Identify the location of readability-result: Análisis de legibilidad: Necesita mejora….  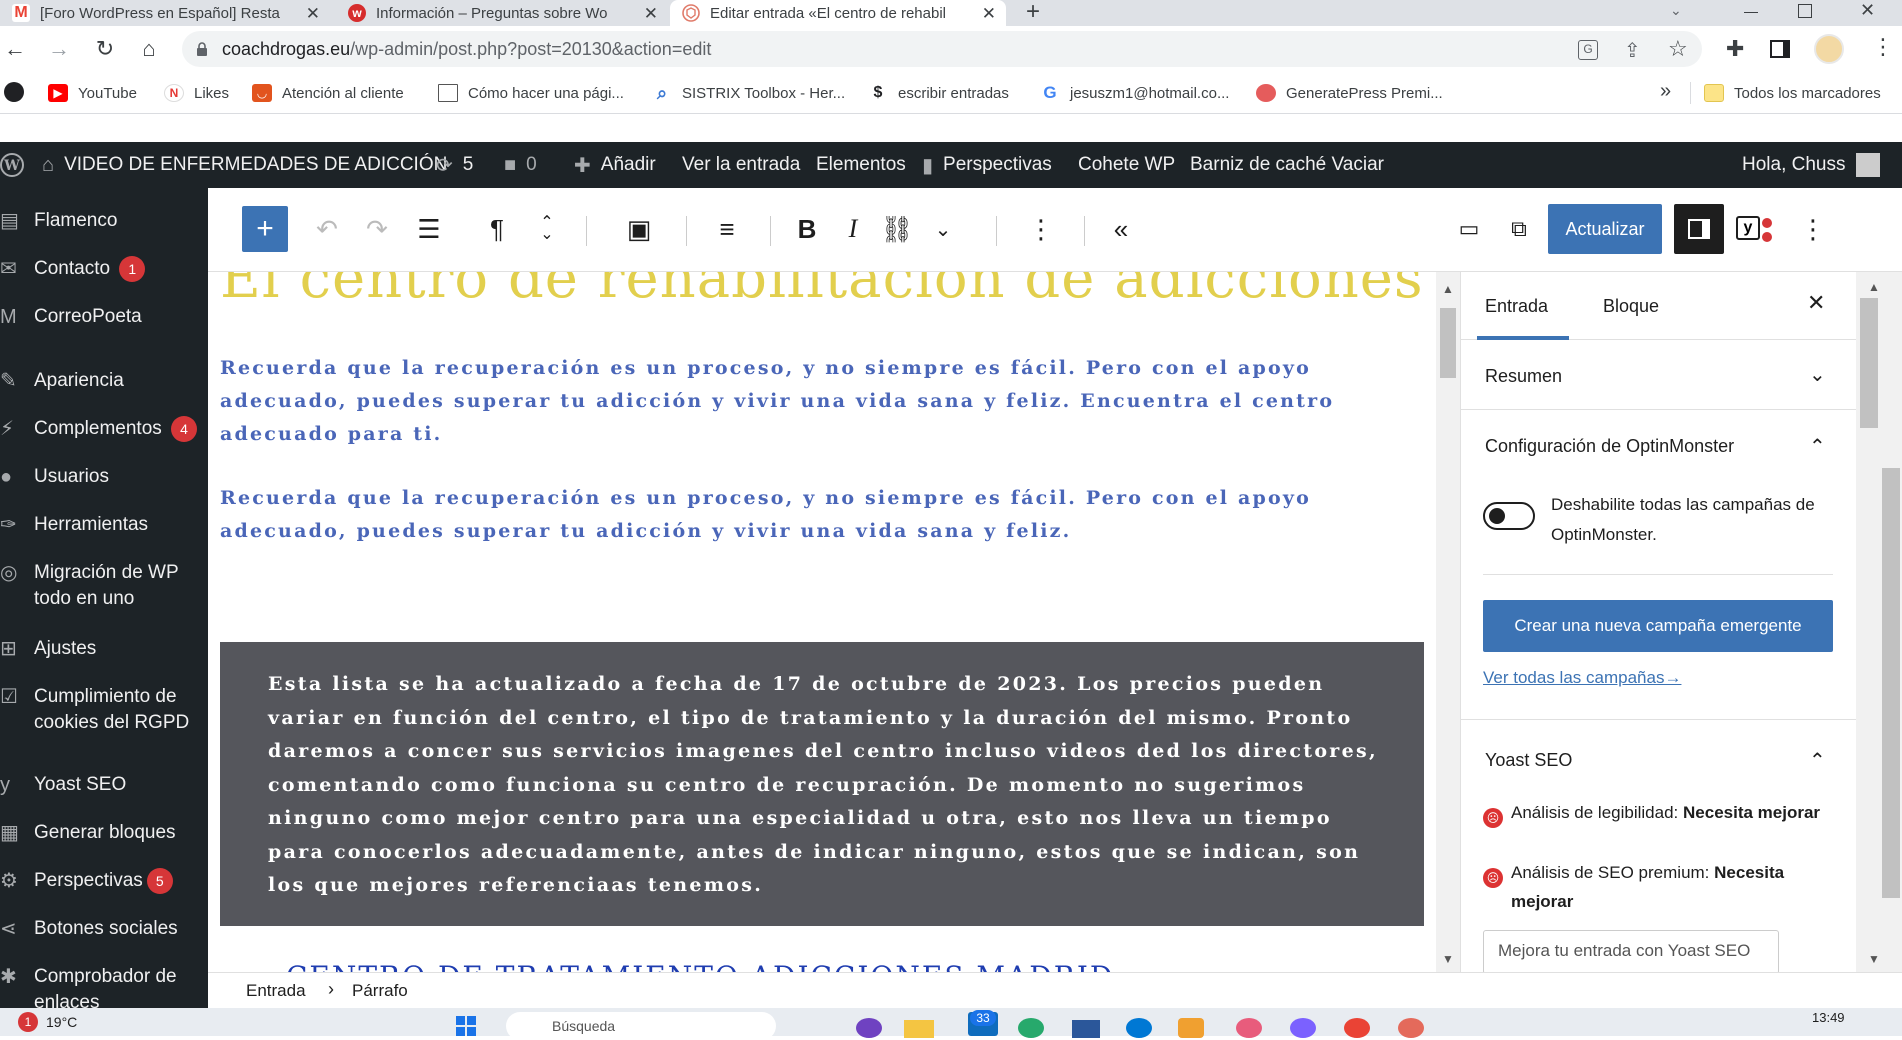
(1671, 812).